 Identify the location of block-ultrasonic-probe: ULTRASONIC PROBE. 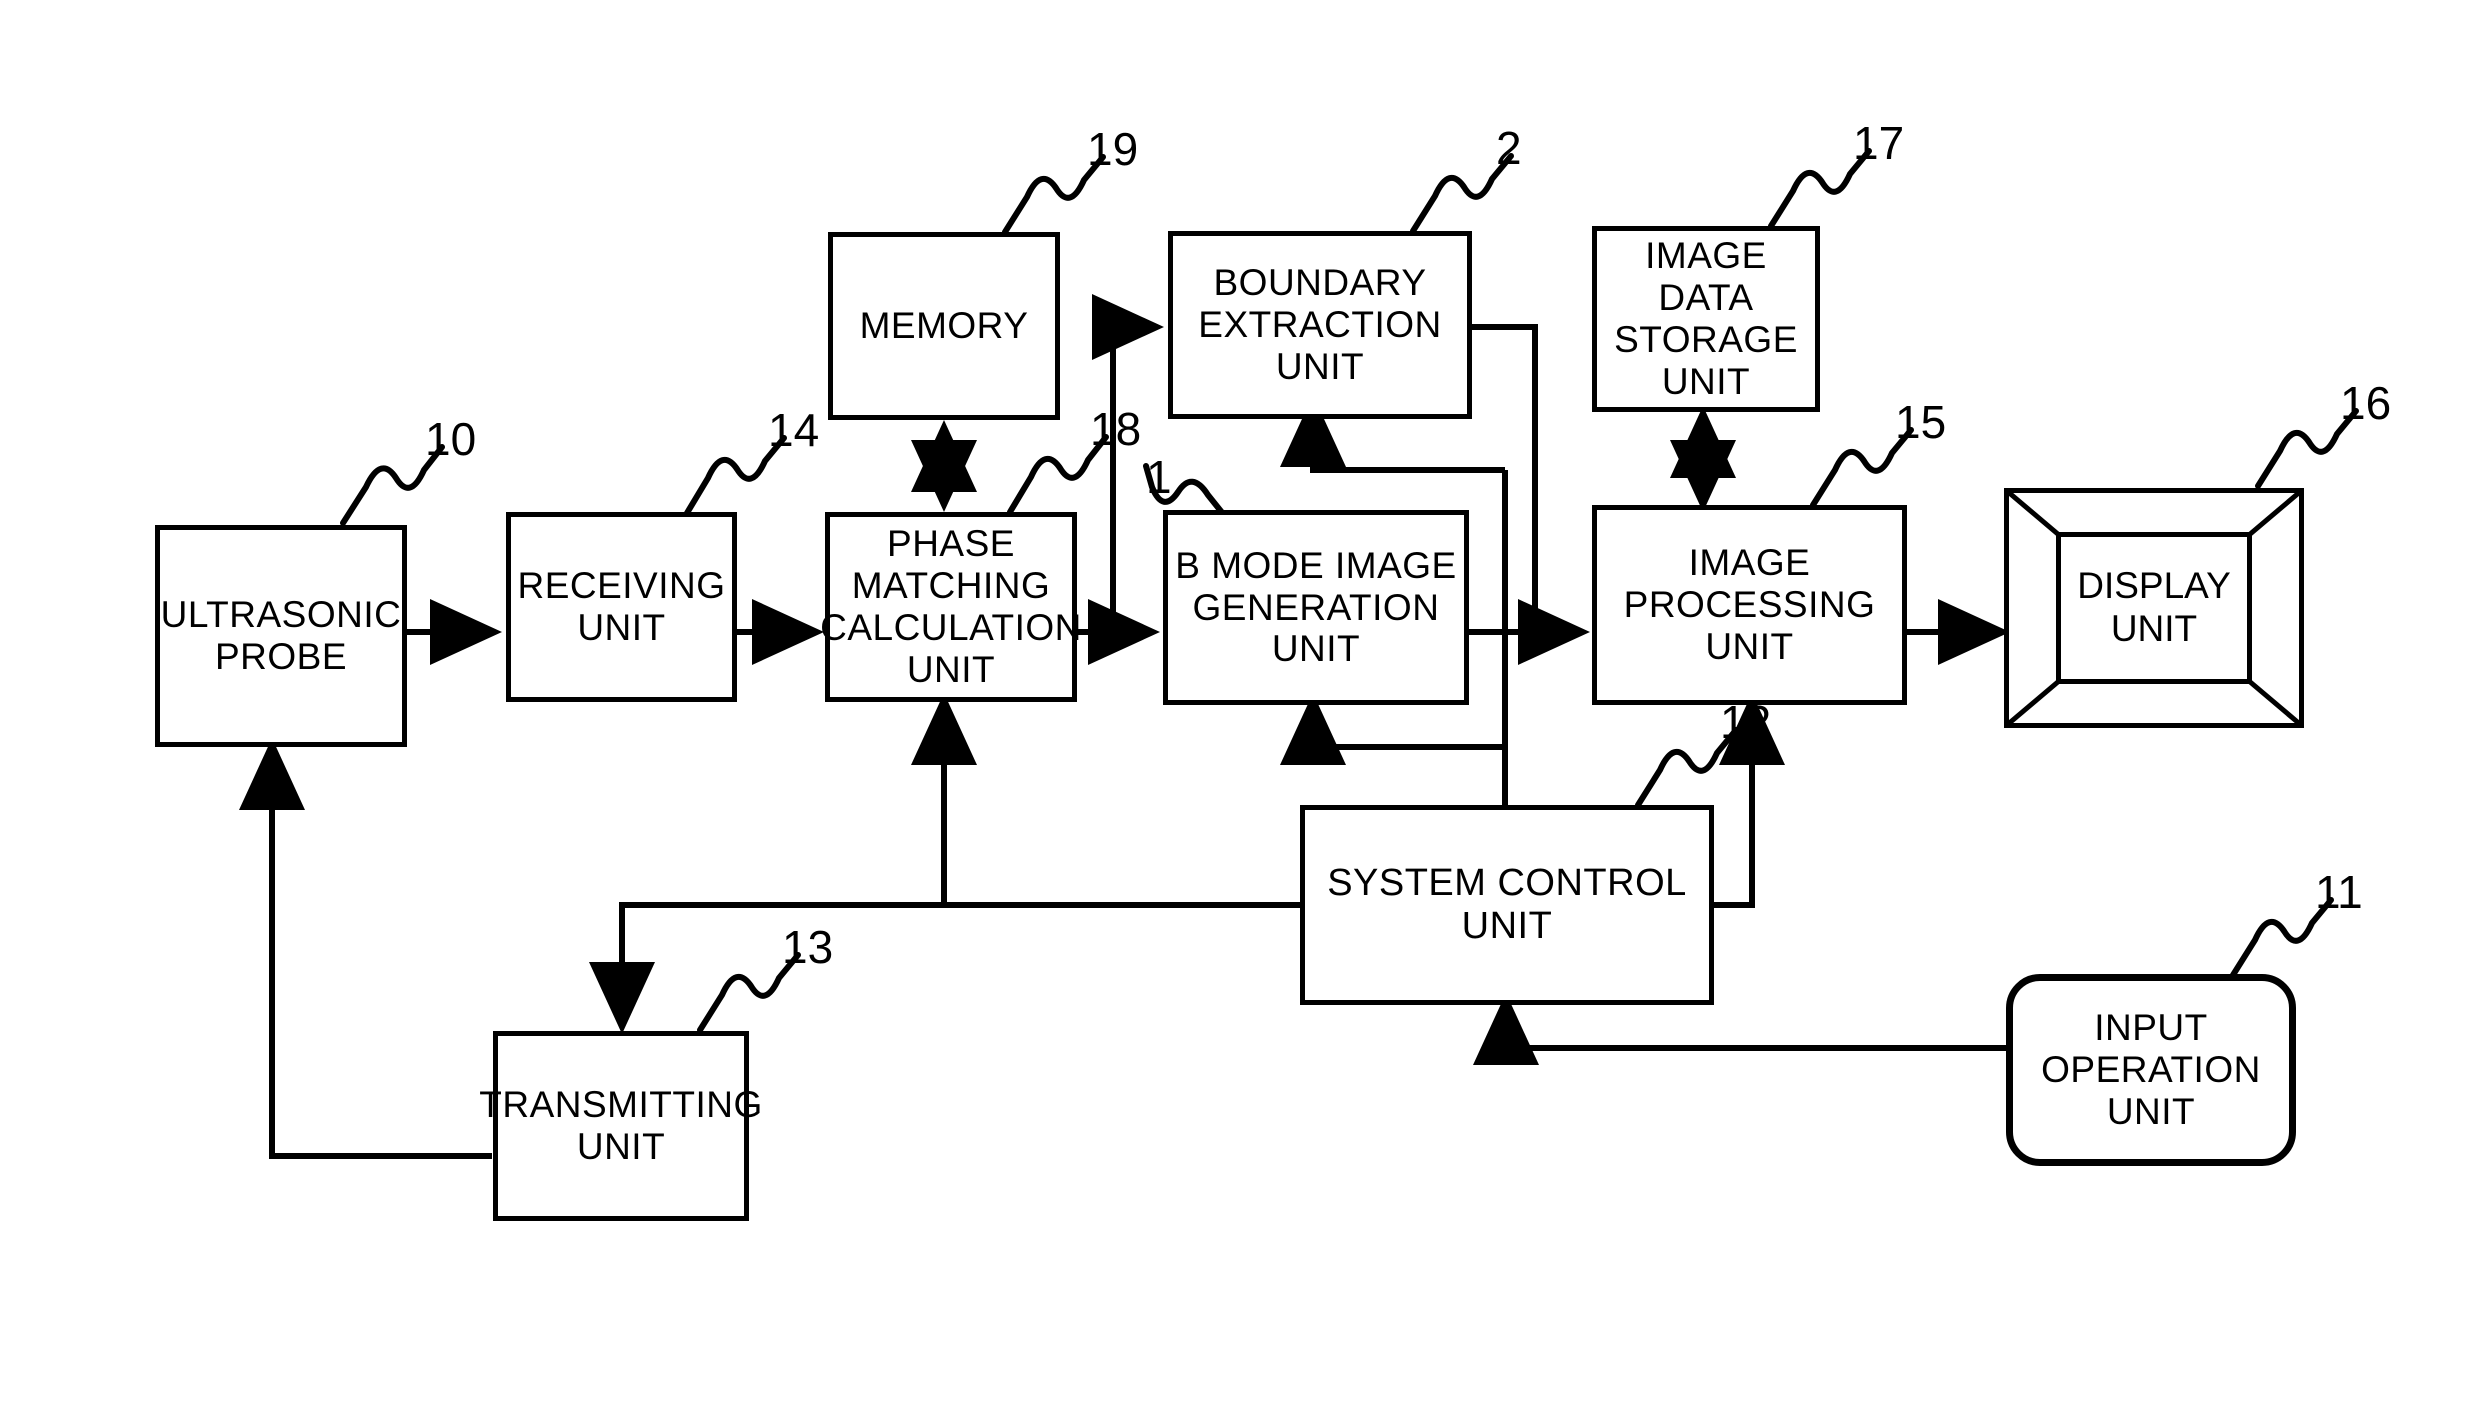
(281, 636).